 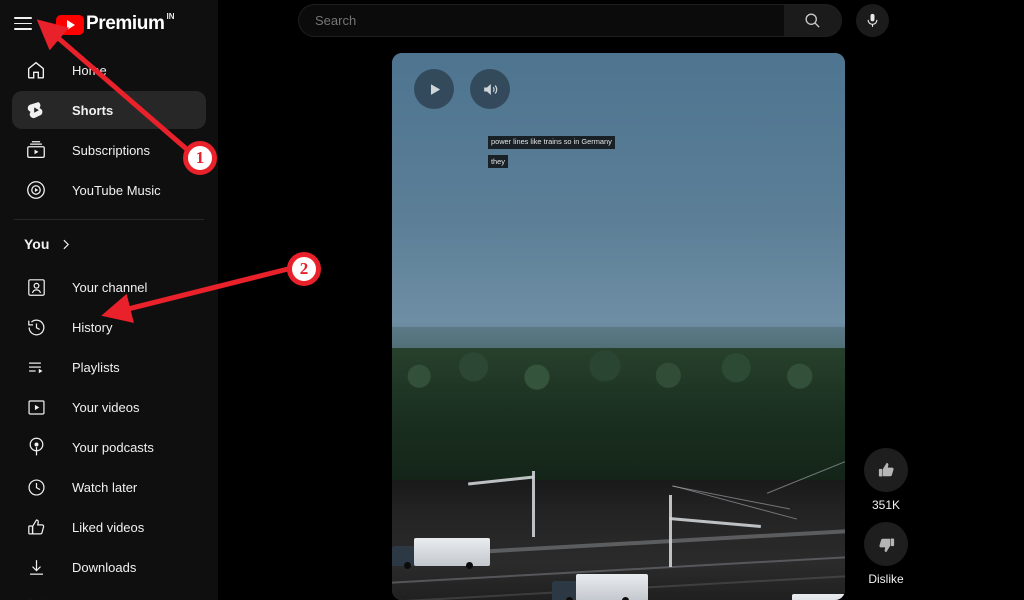 What do you see at coordinates (36, 447) in the screenshot?
I see `podcasts-icon` at bounding box center [36, 447].